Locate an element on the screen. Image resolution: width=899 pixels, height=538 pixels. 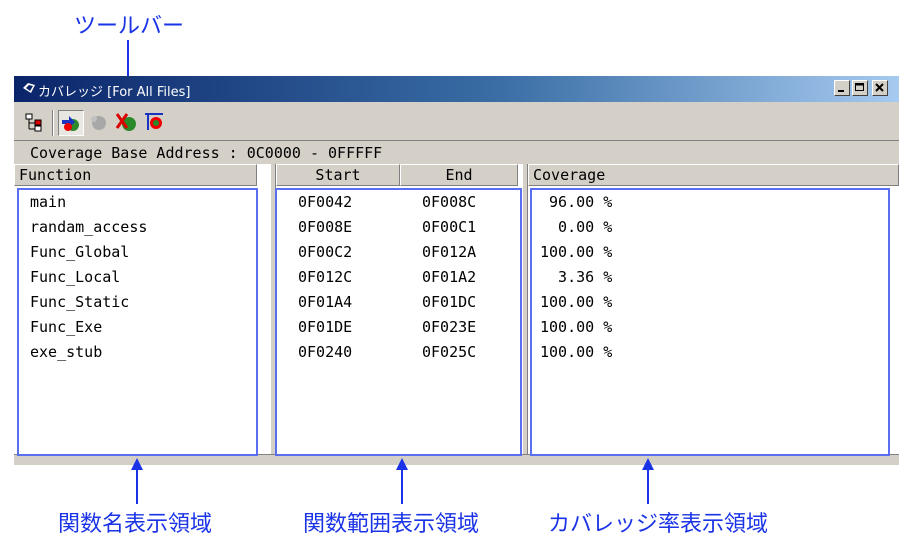
coverage-base-address-bar: Coverage Base Address : 0C0000 - 0FFFFF is located at coordinates (456, 152).